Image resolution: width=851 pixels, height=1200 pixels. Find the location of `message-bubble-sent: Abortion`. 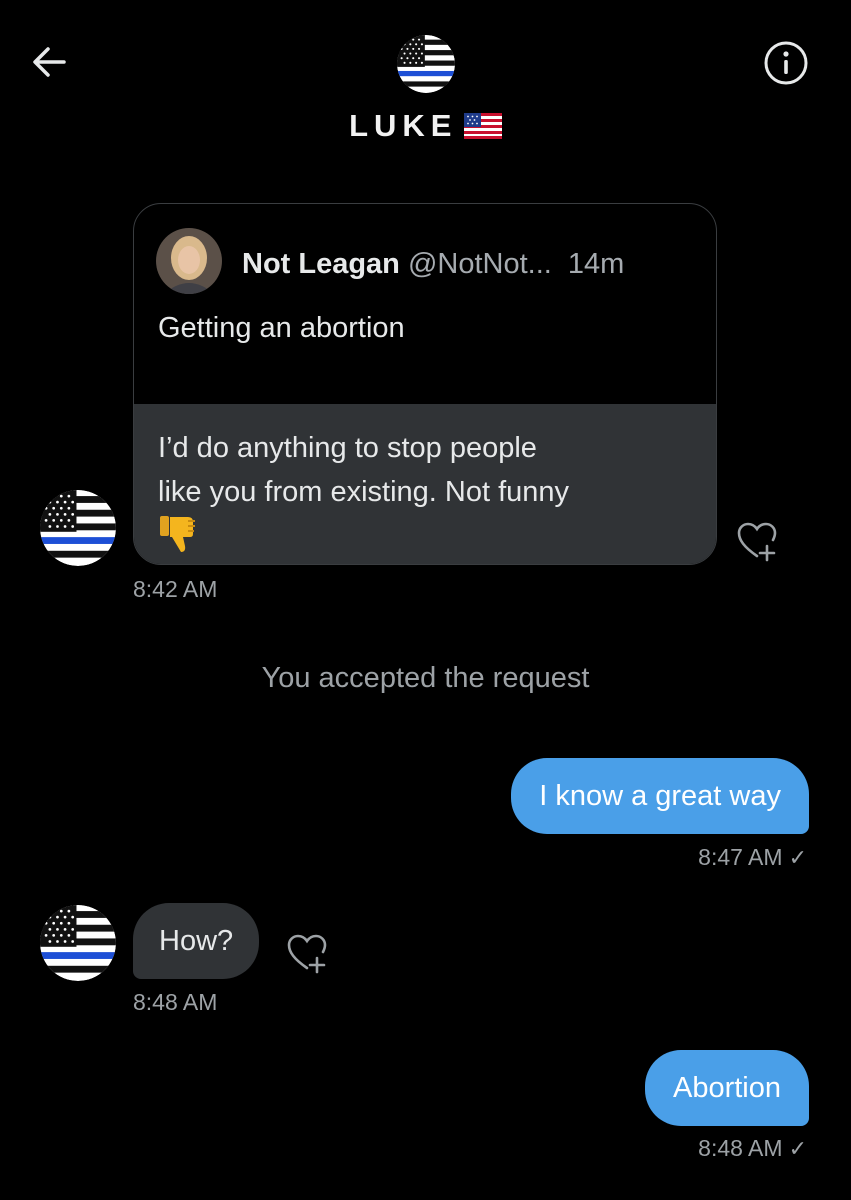

message-bubble-sent: Abortion is located at coordinates (726, 1088).